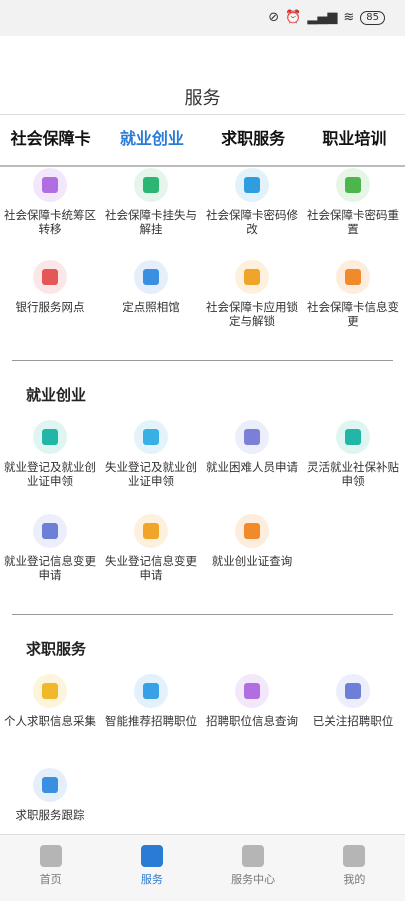  What do you see at coordinates (151, 277) in the screenshot?
I see `camera-shop-icon` at bounding box center [151, 277].